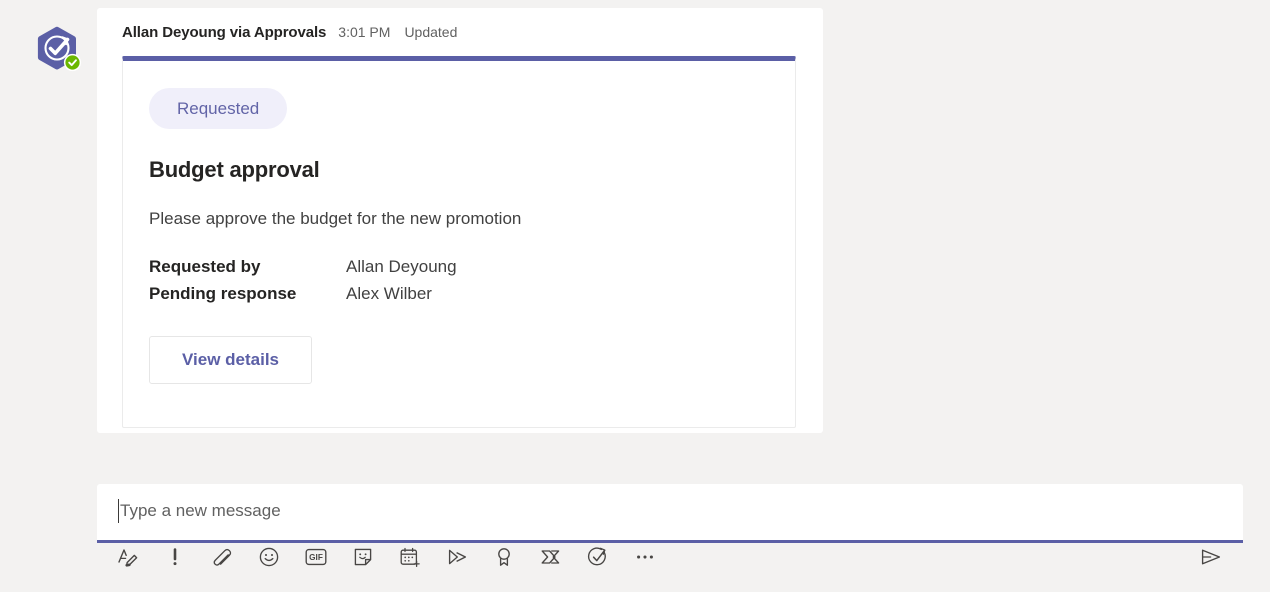  I want to click on power-automate-button, so click(551, 557).